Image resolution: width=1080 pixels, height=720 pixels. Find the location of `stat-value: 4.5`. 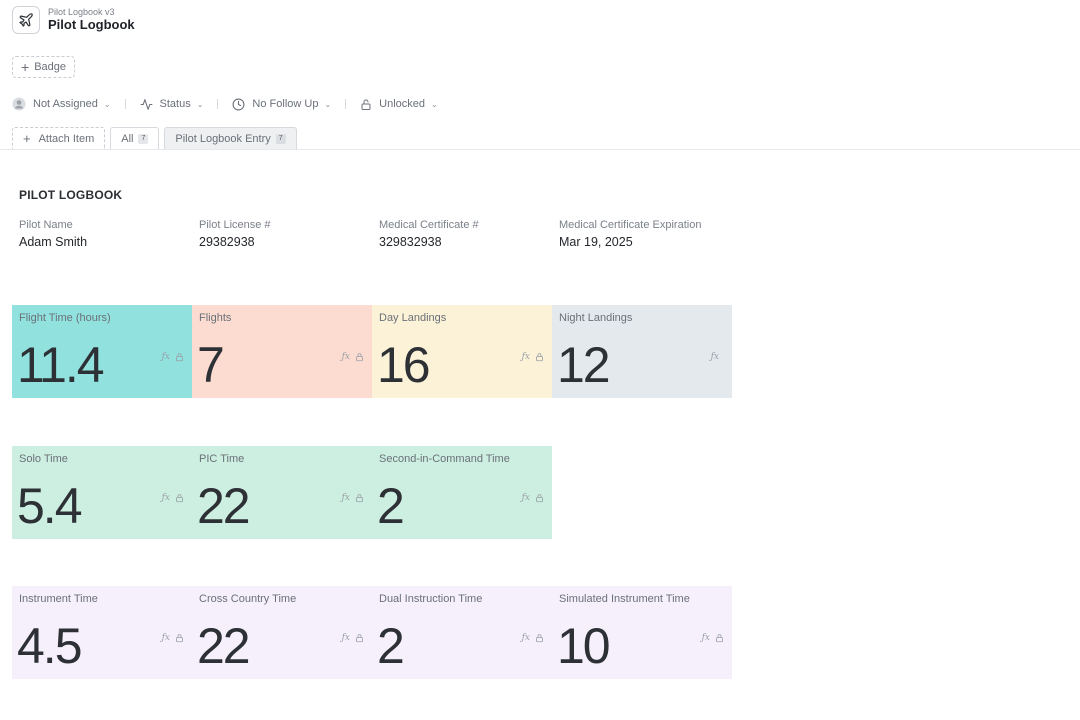

stat-value: 4.5 is located at coordinates (50, 646).